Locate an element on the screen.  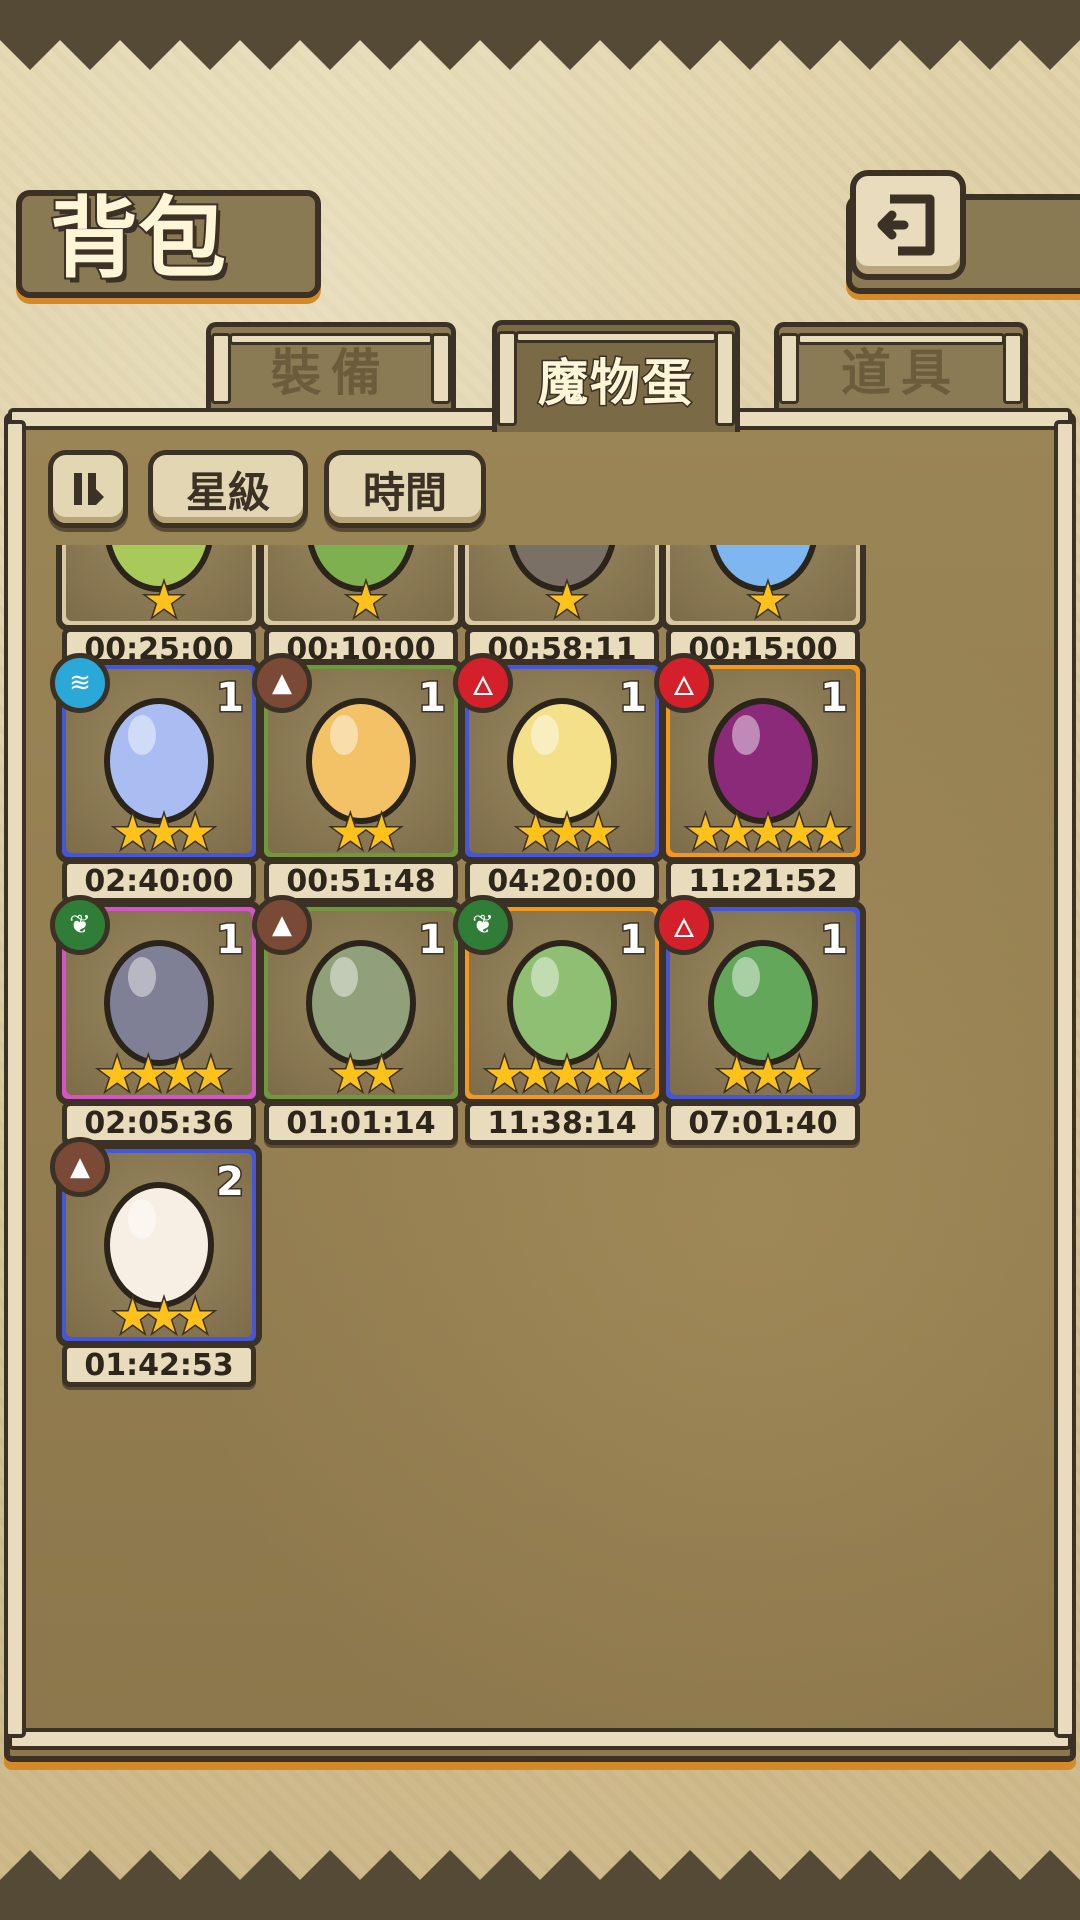
egg-card: ❦2★00:10:00 is located at coordinates (361, 608).